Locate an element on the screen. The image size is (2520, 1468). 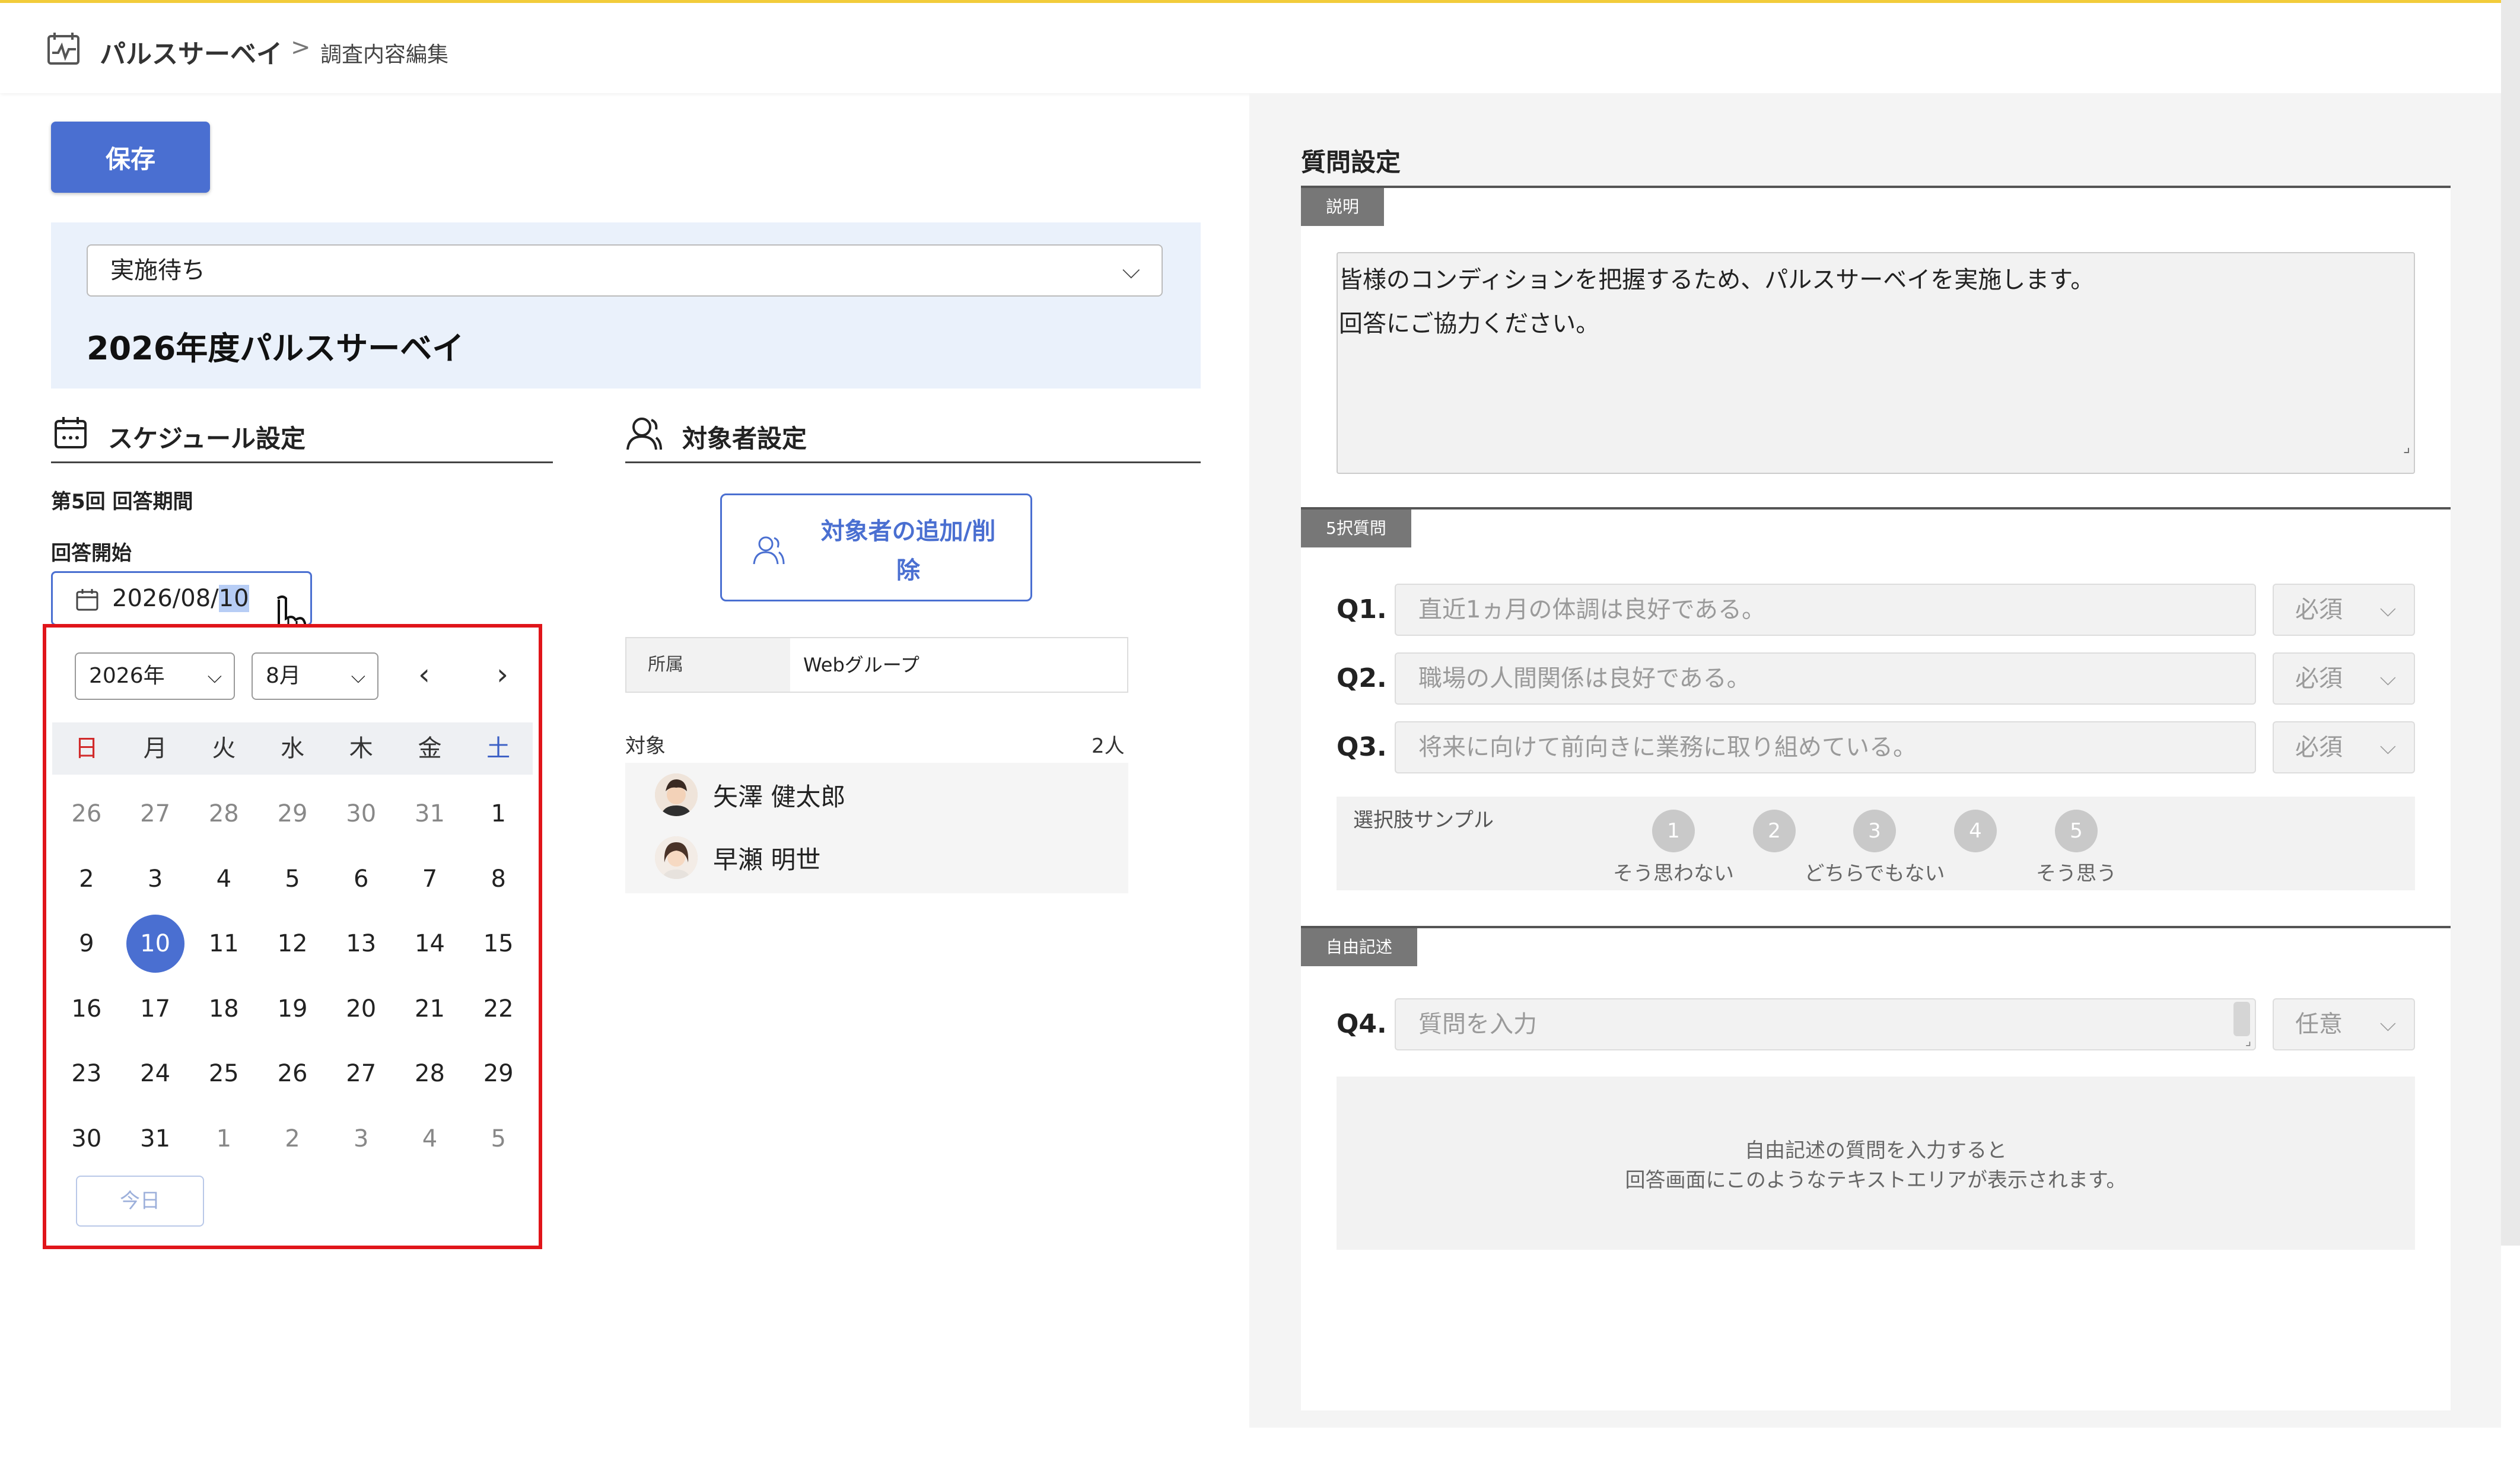
calendar-day: 9 is located at coordinates (86, 944).